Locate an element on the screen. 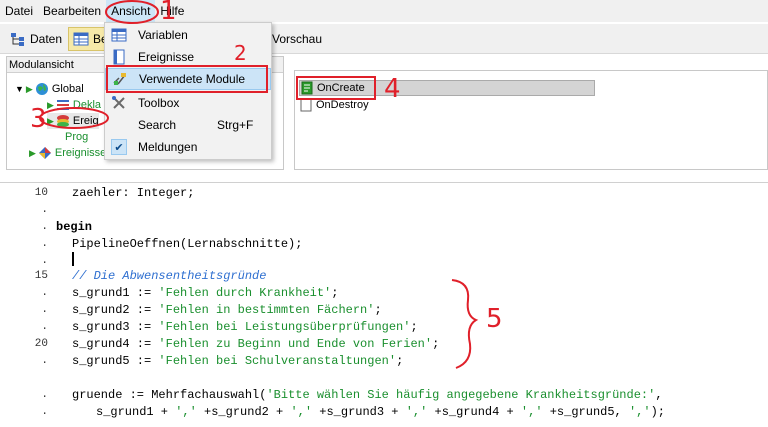  code-line: zaehler: Integer; is located at coordinates (133, 193).